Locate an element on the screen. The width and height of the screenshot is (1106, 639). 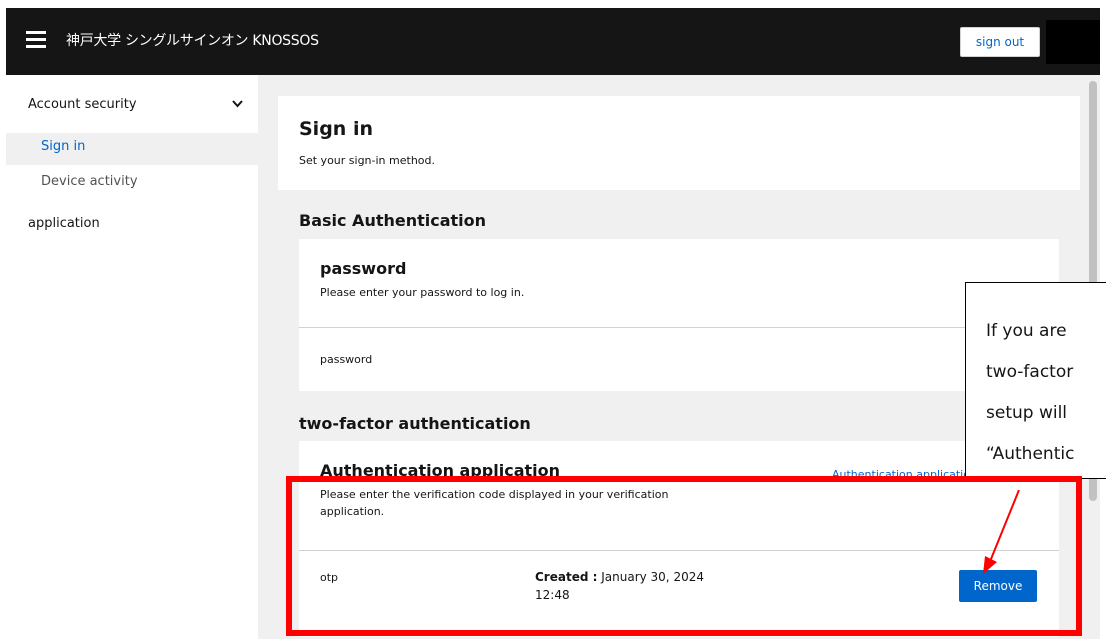
otp-created-info: Created : January 30, 2024 12:48 is located at coordinates (619, 586).